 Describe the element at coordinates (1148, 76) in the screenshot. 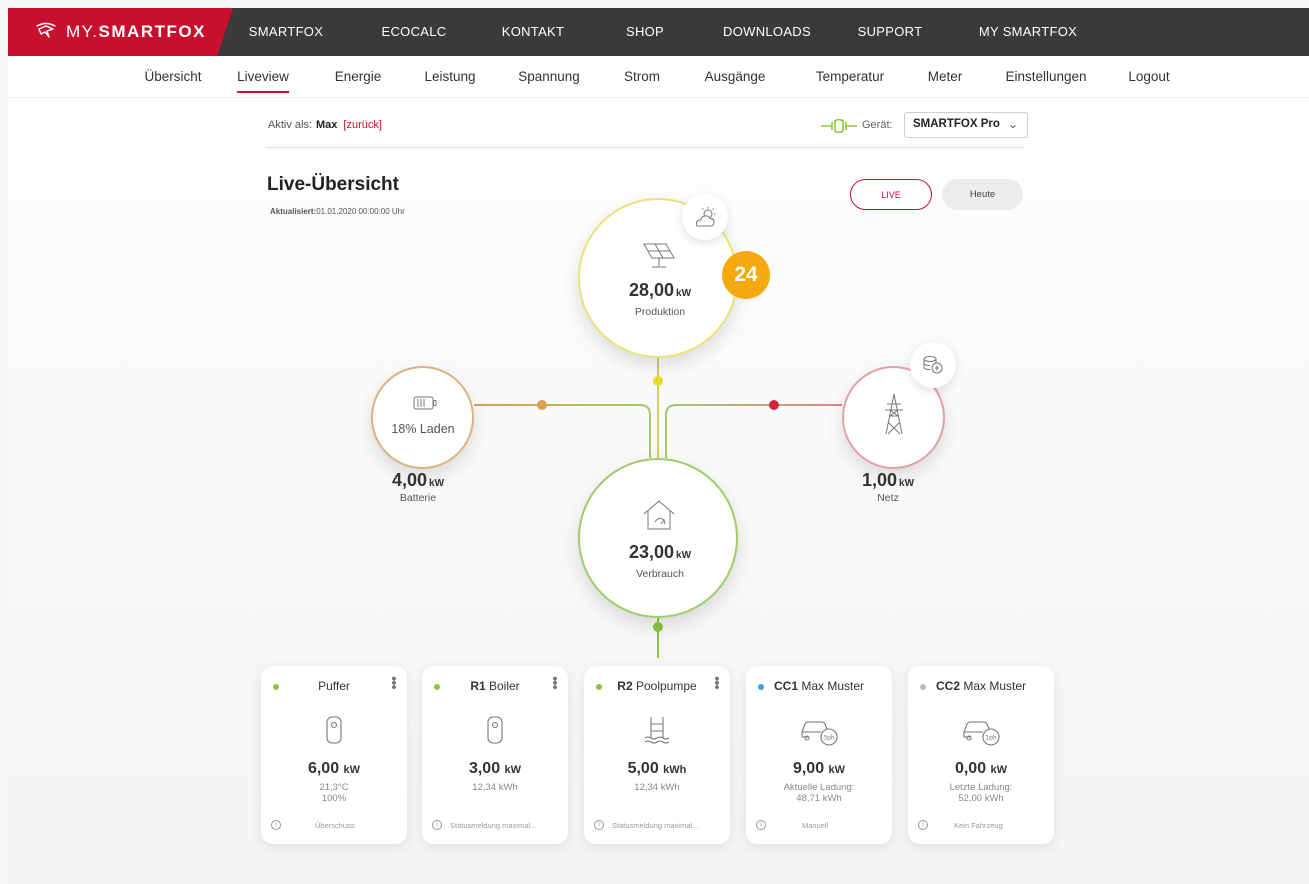

I see `subnav-logout: Logout` at that location.